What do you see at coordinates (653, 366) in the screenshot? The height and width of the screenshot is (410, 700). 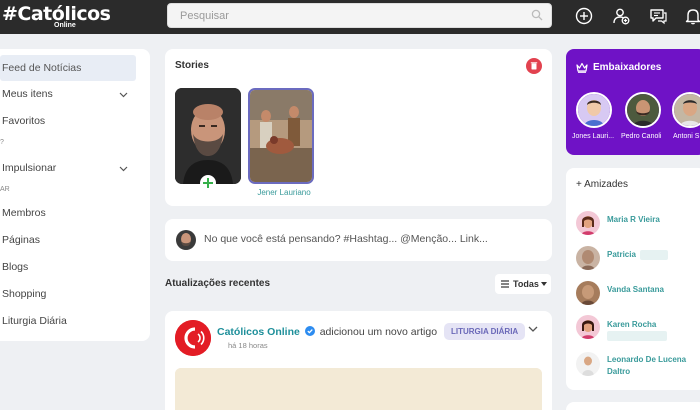 I see `friend-name: Leonardo De Lucena Daltro` at bounding box center [653, 366].